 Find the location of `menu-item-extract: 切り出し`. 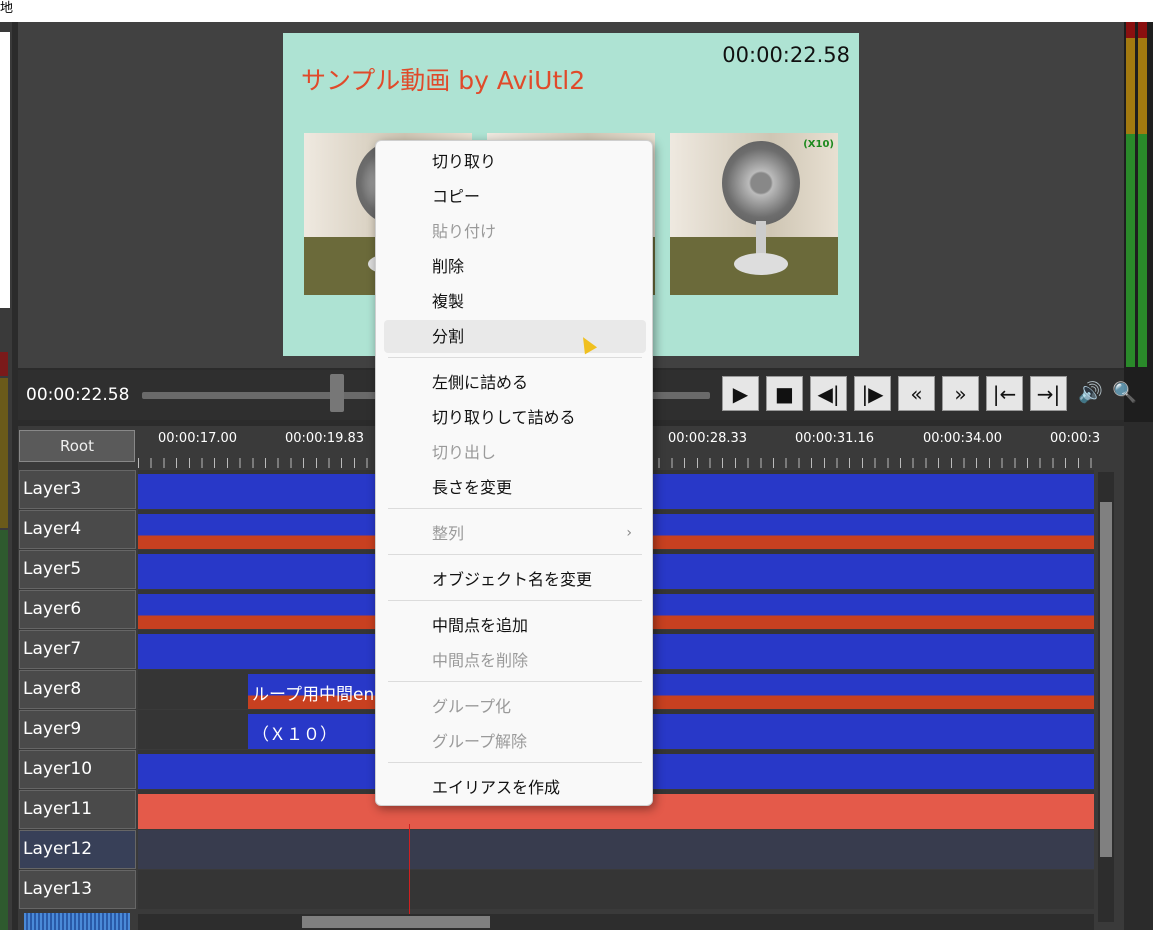

menu-item-extract: 切り出し is located at coordinates (515, 452).